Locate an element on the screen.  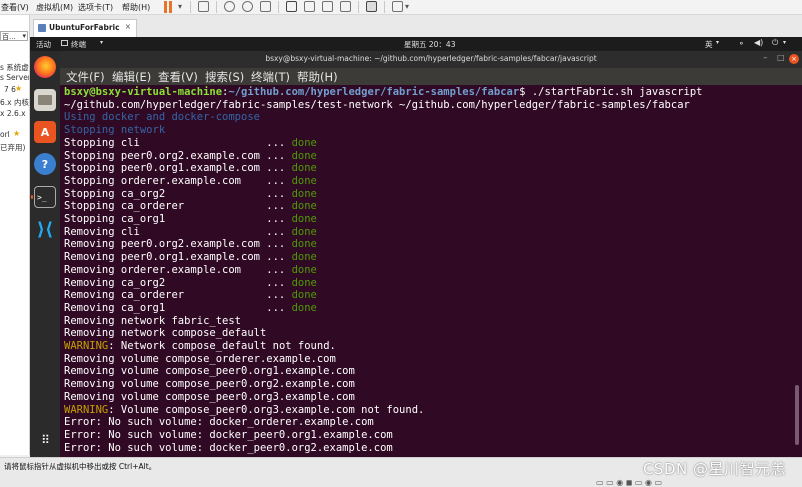
terminal-line: Removing network fabric_test is located at coordinates (152, 321).